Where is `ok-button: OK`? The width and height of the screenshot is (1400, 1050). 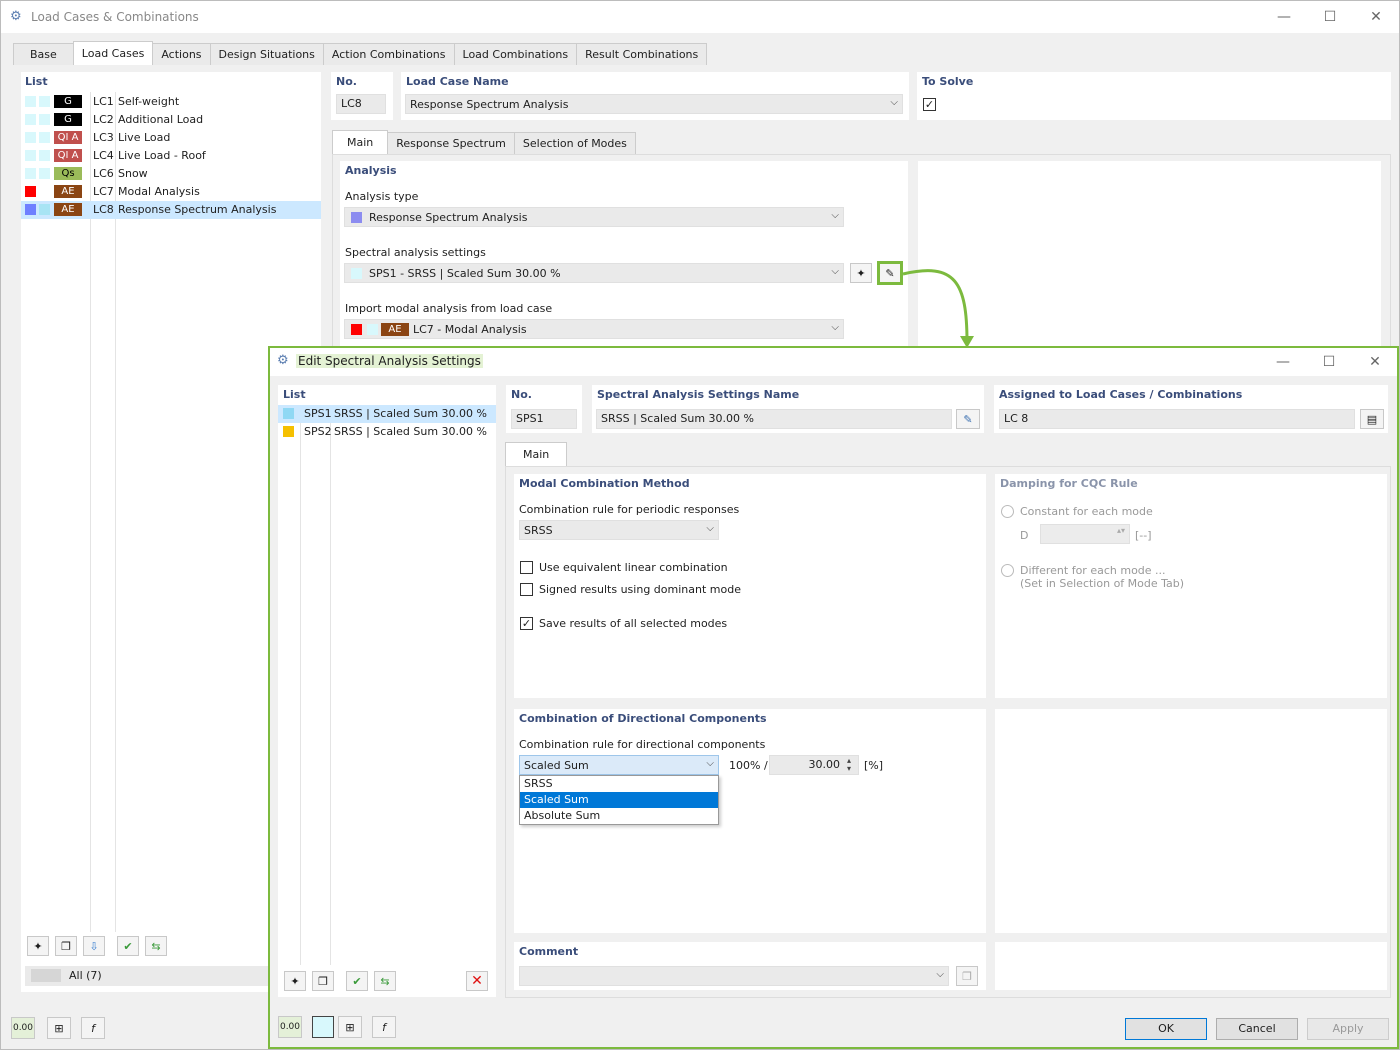 ok-button: OK is located at coordinates (1166, 1029).